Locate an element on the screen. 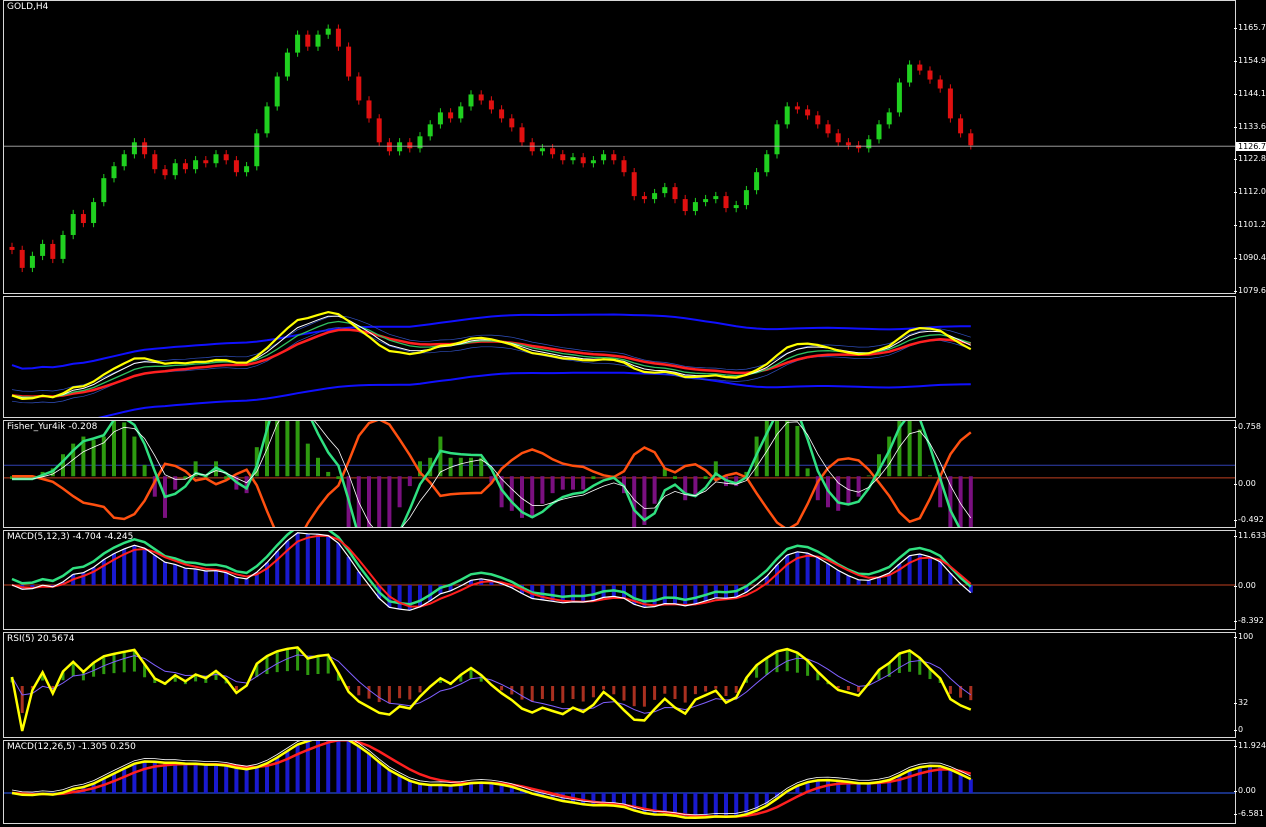  tick-macd1-1: 0.00 is located at coordinates (1245, 585).